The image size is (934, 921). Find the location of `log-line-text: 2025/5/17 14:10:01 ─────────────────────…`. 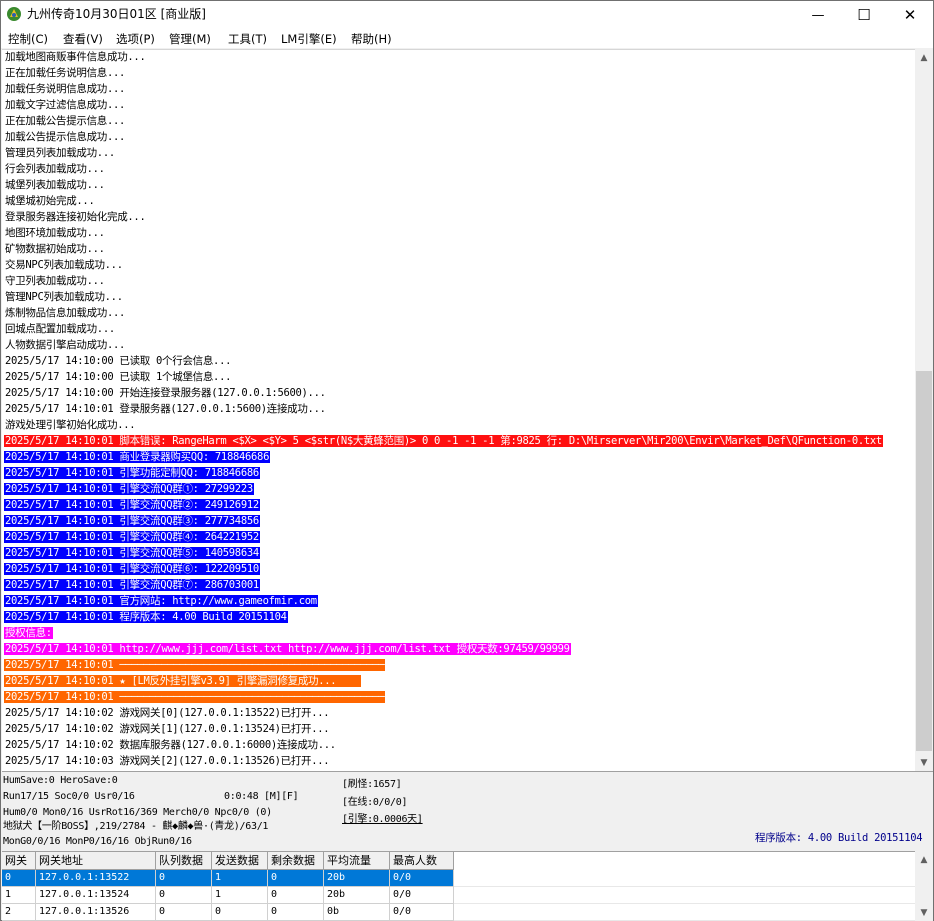

log-line-text: 2025/5/17 14:10:01 ─────────────────────… is located at coordinates (195, 697).